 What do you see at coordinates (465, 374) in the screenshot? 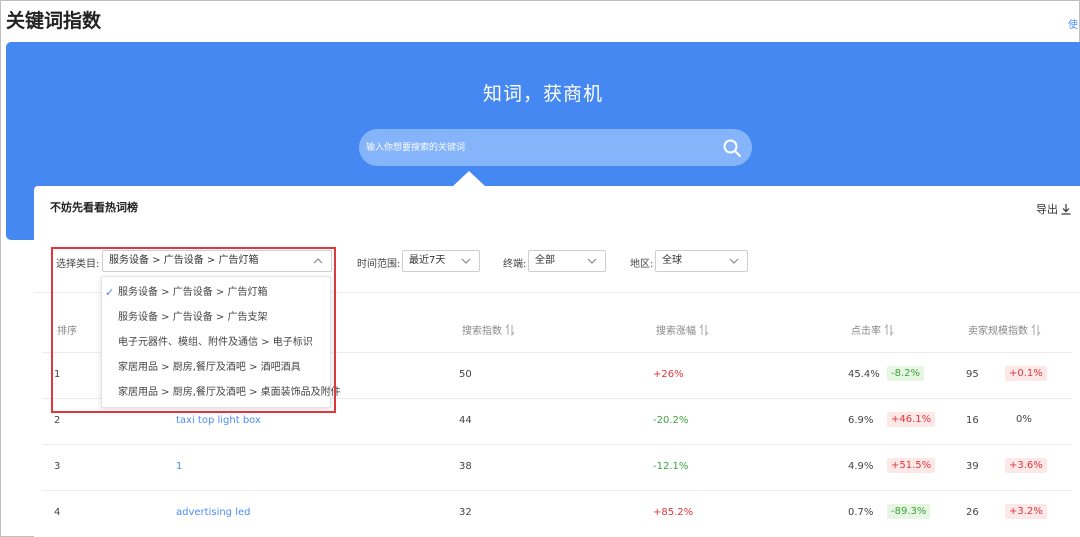
I see `search-index-cell: 50` at bounding box center [465, 374].